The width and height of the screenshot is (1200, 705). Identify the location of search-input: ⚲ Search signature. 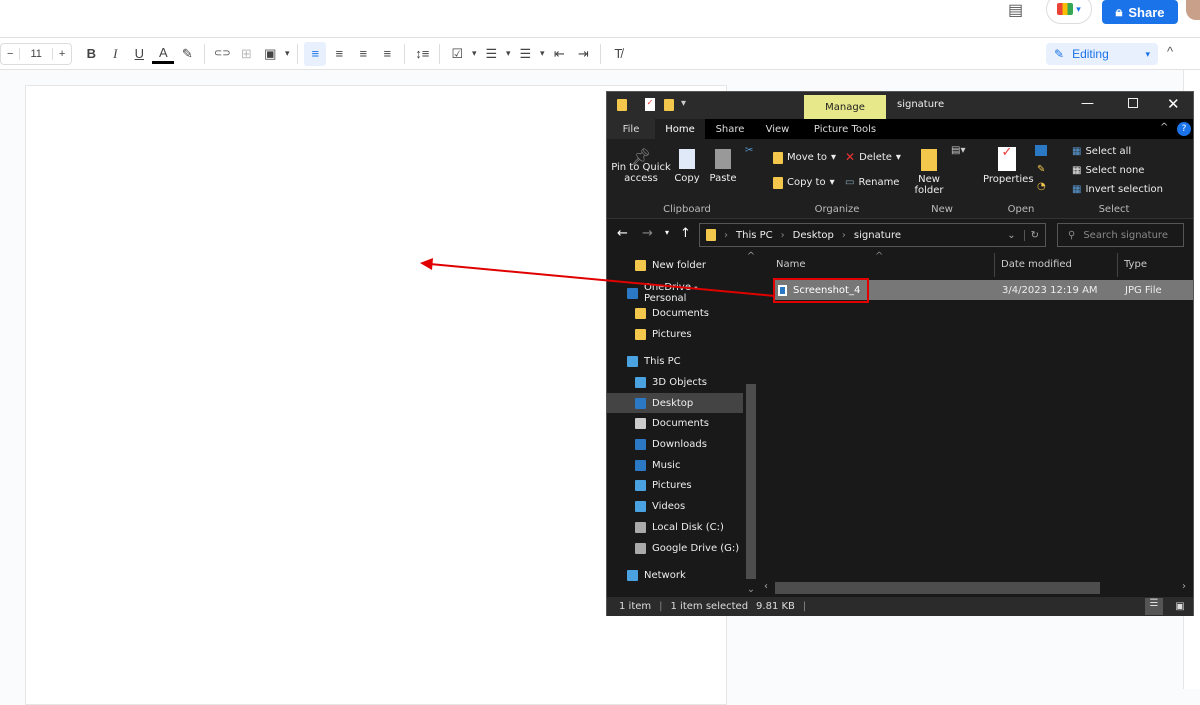
(1120, 235).